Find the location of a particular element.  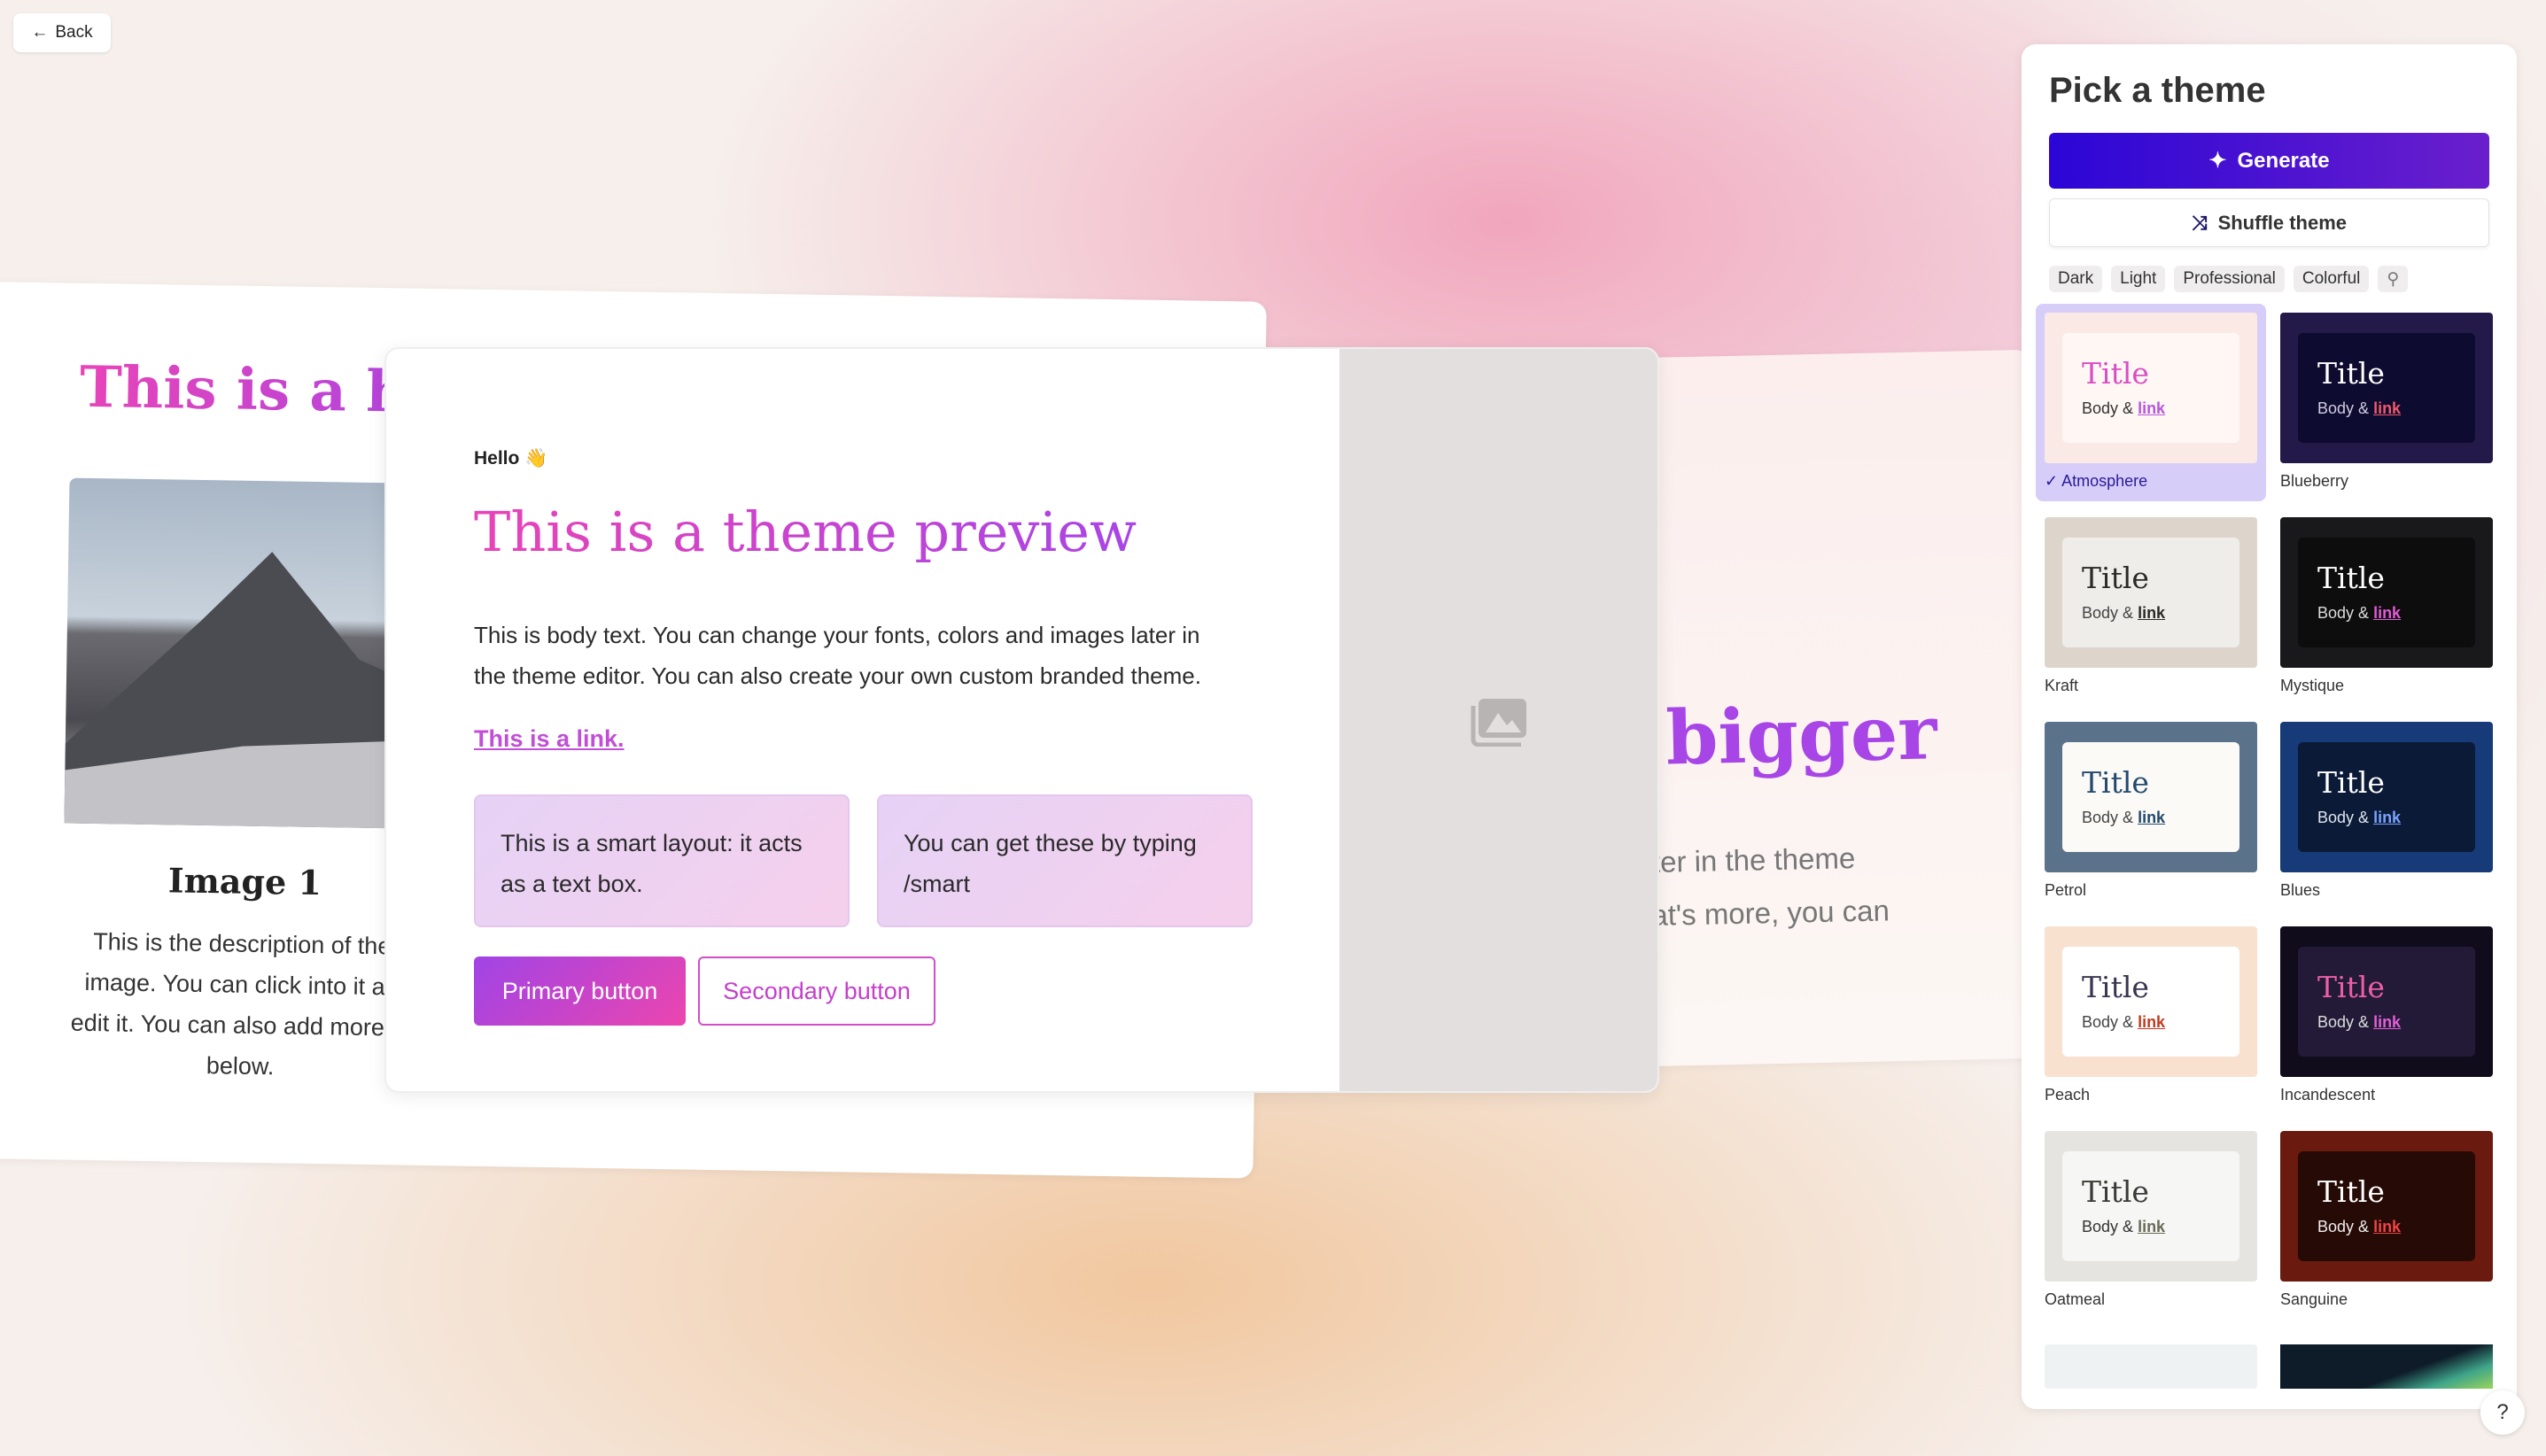

hello-label: Hello 👋 is located at coordinates (511, 459).